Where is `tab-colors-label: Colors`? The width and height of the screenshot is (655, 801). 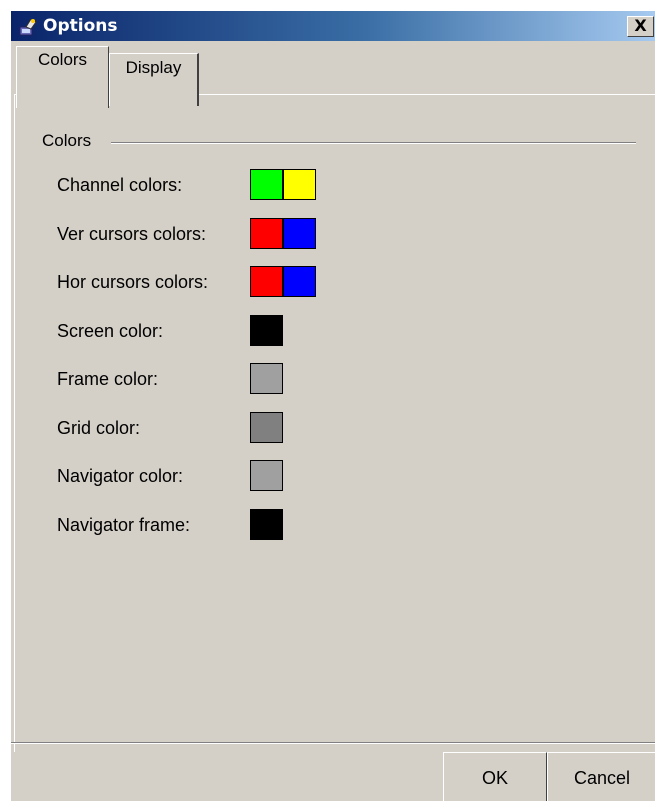 tab-colors-label: Colors is located at coordinates (62, 59).